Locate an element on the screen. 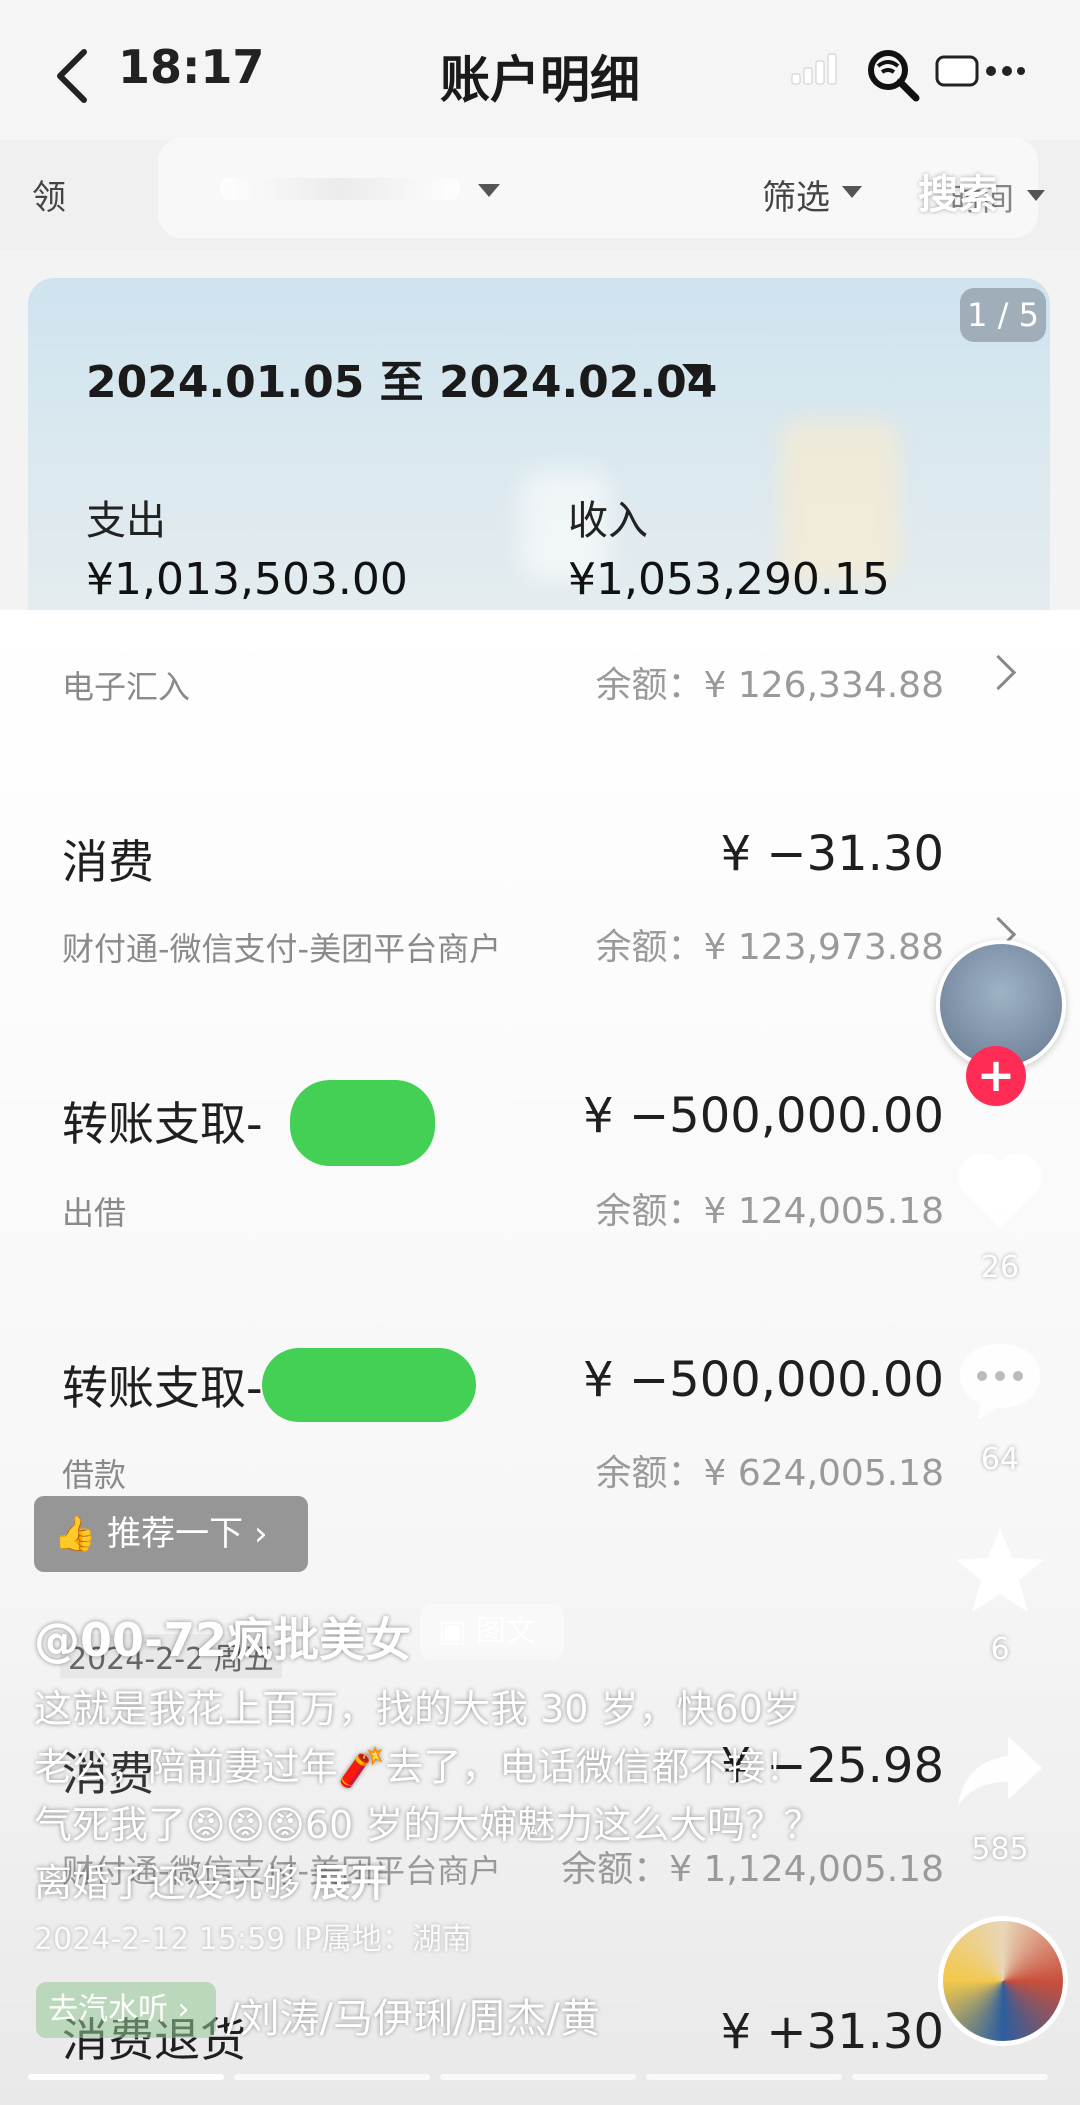  like-count: 26 is located at coordinates (1000, 1267).